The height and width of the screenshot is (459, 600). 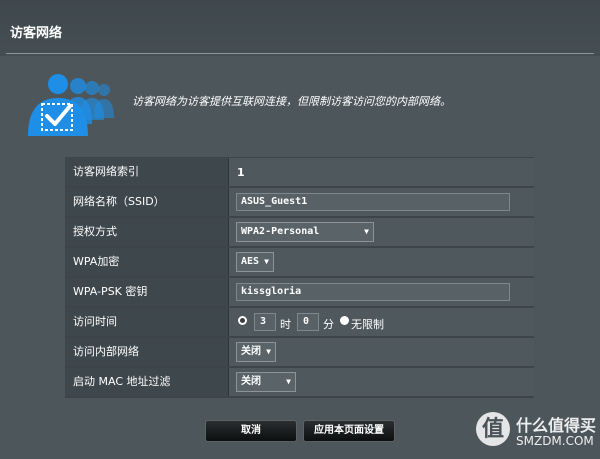 I want to click on access-time-value-cell: 3 时 0 分 无限制, so click(x=381, y=322).